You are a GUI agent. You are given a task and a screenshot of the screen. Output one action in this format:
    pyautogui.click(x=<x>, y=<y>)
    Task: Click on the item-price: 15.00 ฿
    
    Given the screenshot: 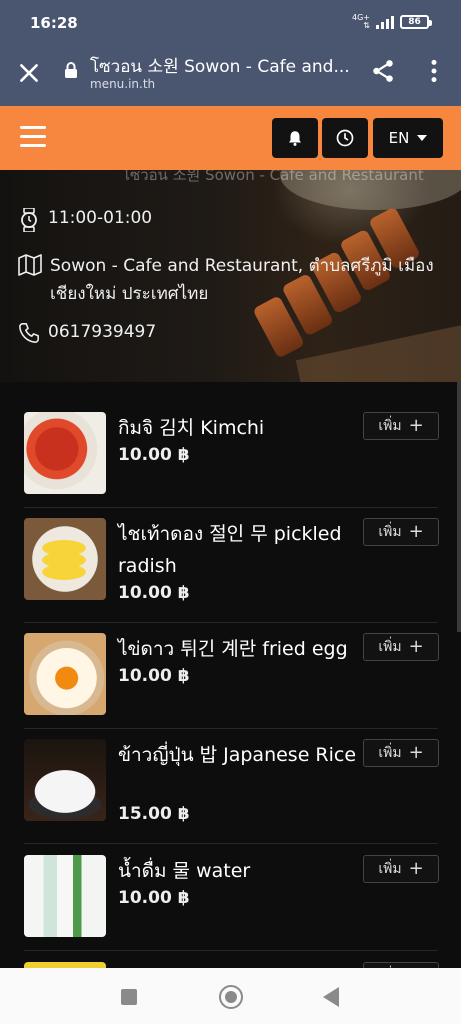 What is the action you would take?
    pyautogui.click(x=154, y=814)
    